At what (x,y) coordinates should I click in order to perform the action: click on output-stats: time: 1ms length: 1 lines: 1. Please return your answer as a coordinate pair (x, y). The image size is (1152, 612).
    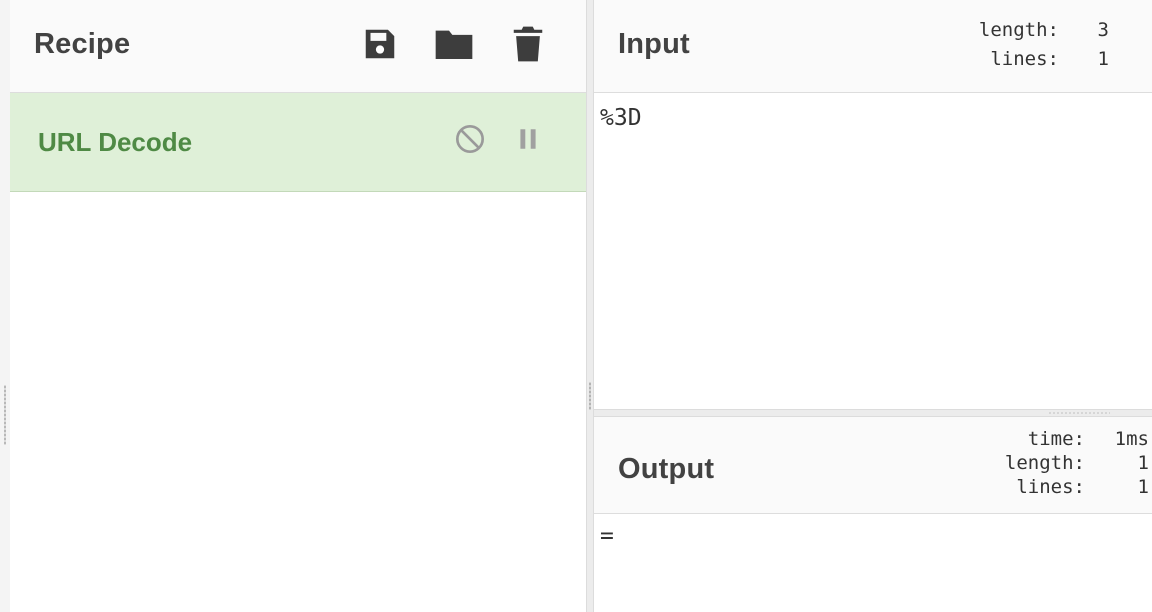
    Looking at the image, I should click on (1077, 463).